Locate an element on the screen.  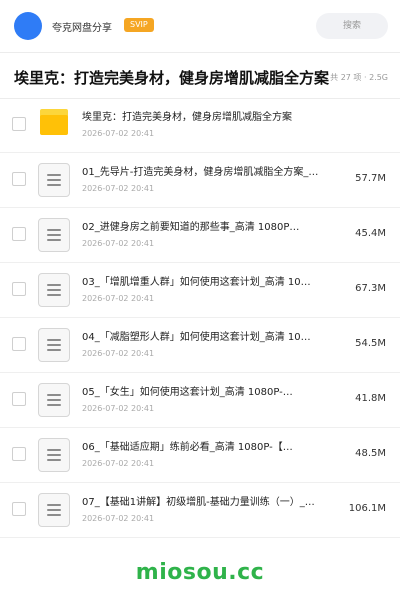
top-header: 夸克网盘分享 SVIP 搜索 is located at coordinates (200, 26).